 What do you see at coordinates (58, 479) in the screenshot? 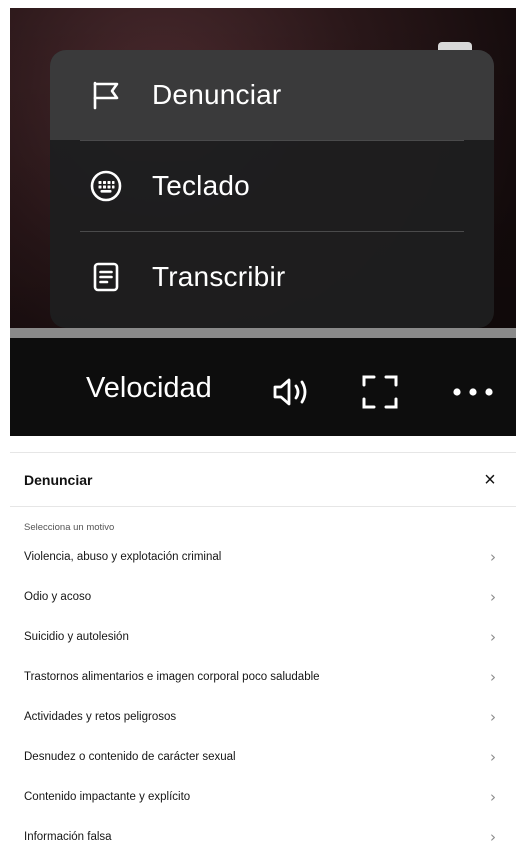
I see `report-sheet-title: Denunciar` at bounding box center [58, 479].